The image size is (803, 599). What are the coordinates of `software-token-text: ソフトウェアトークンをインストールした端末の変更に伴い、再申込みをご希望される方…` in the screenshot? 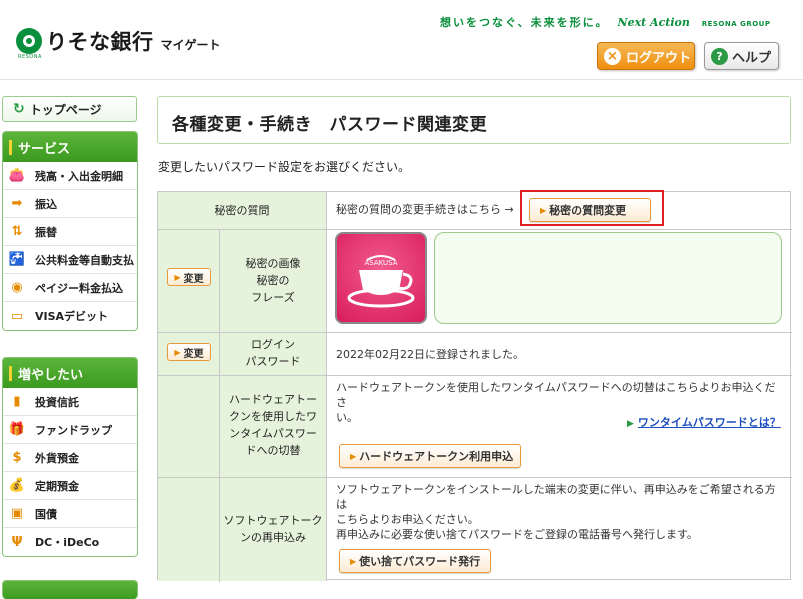 It's located at (556, 512).